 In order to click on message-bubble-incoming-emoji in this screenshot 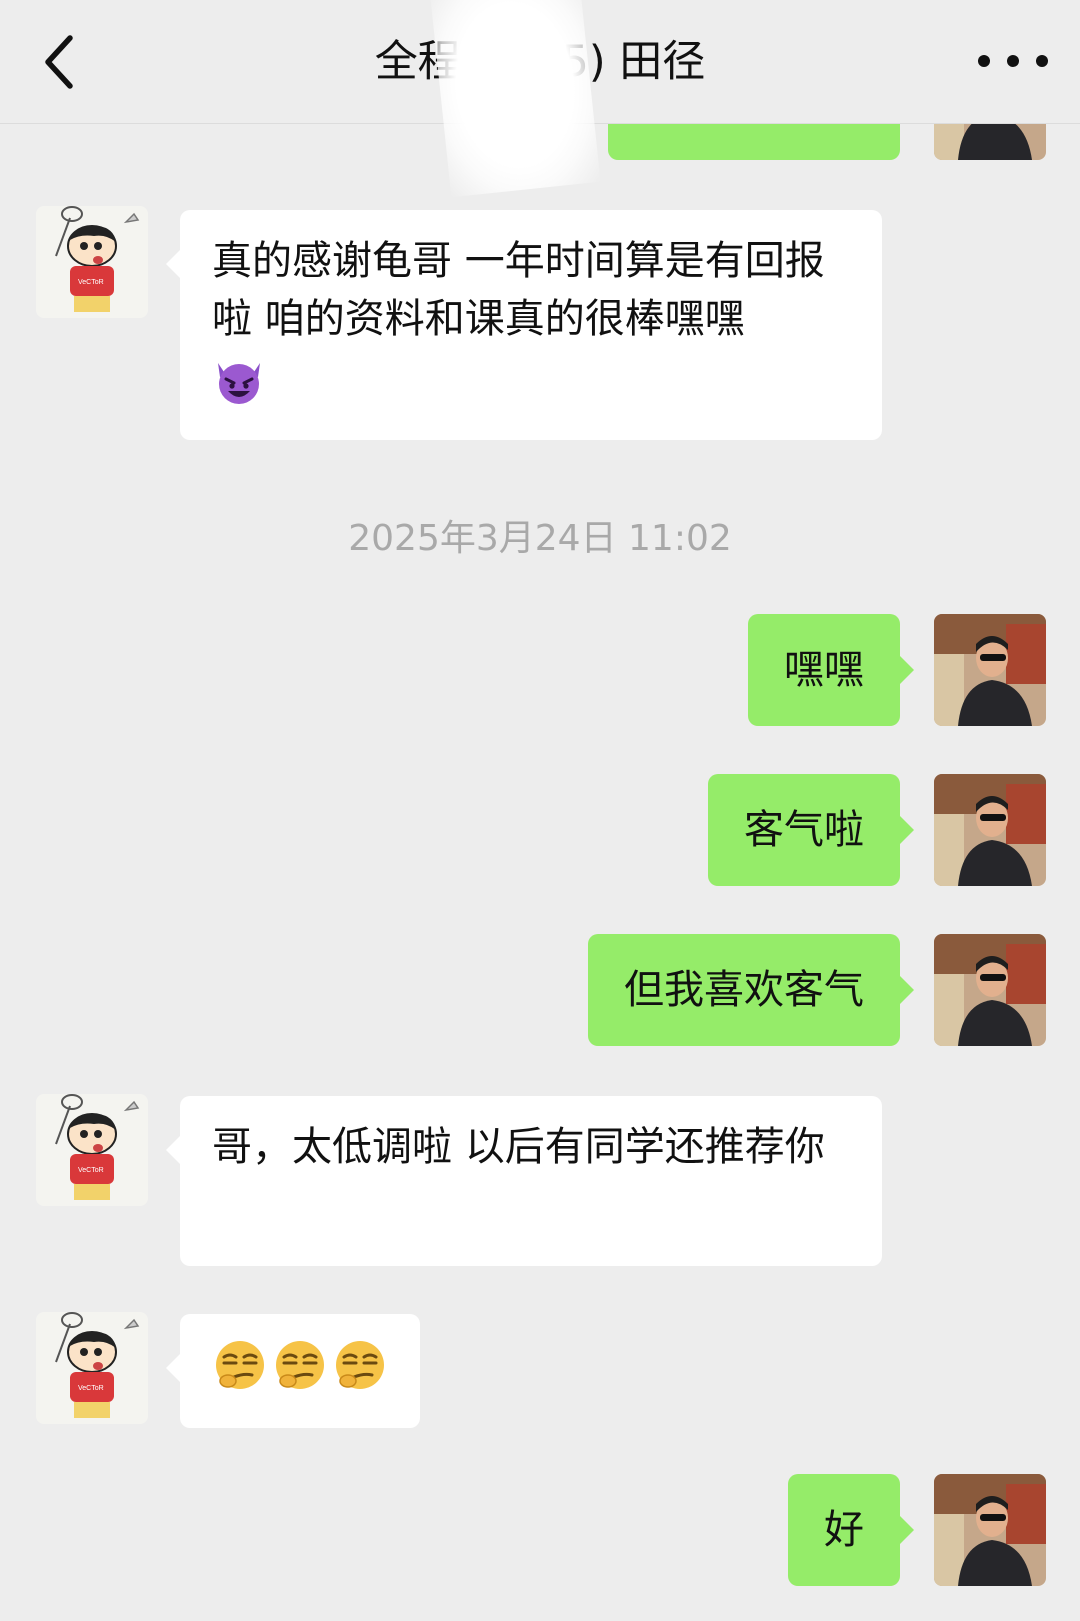, I will do `click(293, 1371)`.